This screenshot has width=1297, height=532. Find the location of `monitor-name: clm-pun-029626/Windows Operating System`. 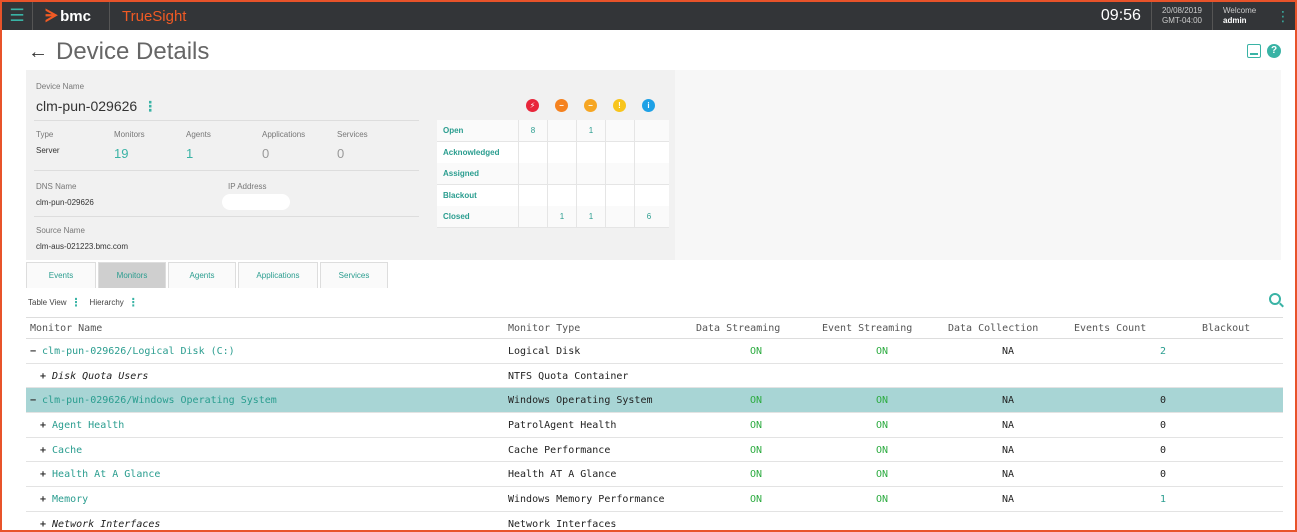

monitor-name: clm-pun-029626/Windows Operating System is located at coordinates (159, 400).